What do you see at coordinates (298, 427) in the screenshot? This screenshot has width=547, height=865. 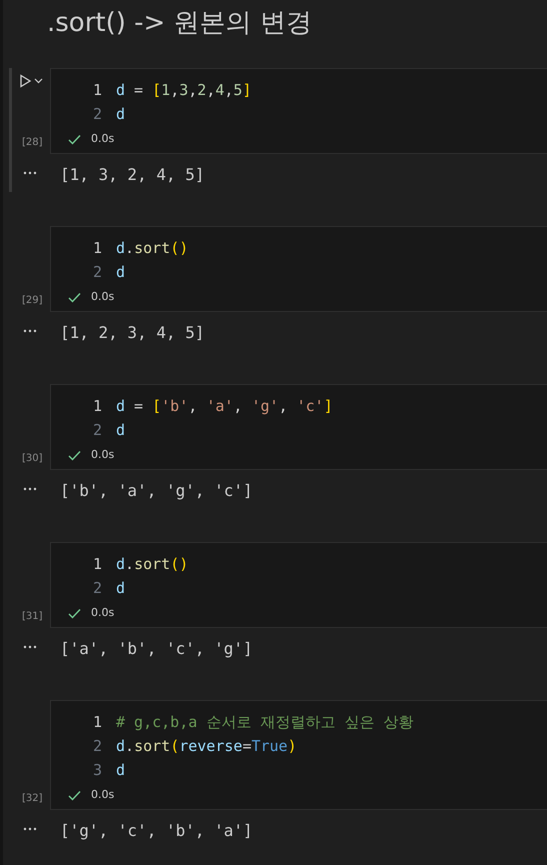 I see `code-cell: 1 d = ['b', 'a', 'g', 'c'] 2 d 0.0s` at bounding box center [298, 427].